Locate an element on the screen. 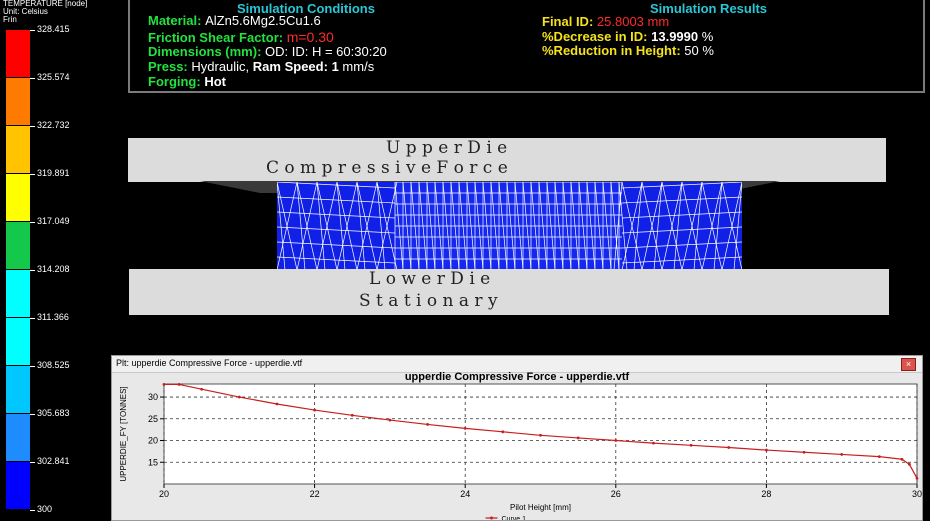 This screenshot has height=521, width=930. dimensions-line: Dimensions (mm): OD: ID: H = 60:30:20 is located at coordinates (267, 51).